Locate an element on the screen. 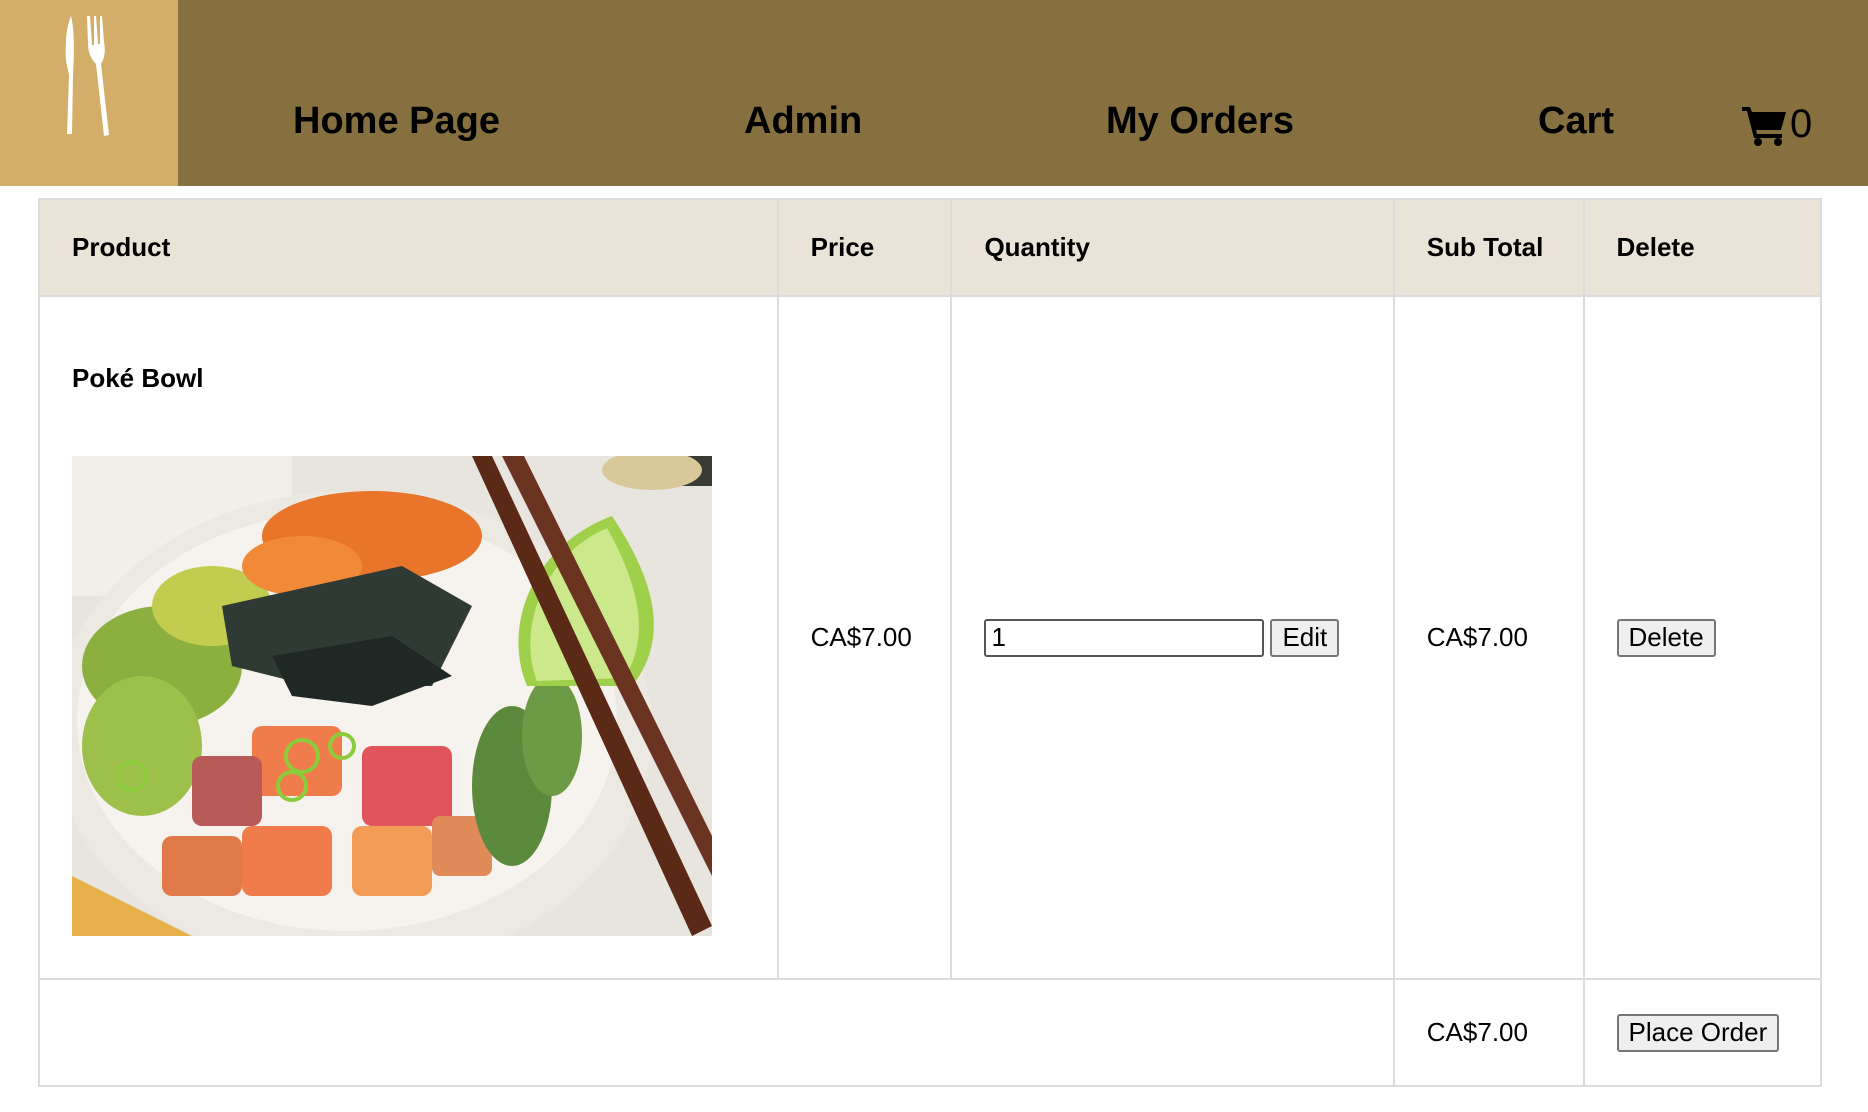 The image size is (1868, 1112). edit-button: Edit is located at coordinates (1305, 637).